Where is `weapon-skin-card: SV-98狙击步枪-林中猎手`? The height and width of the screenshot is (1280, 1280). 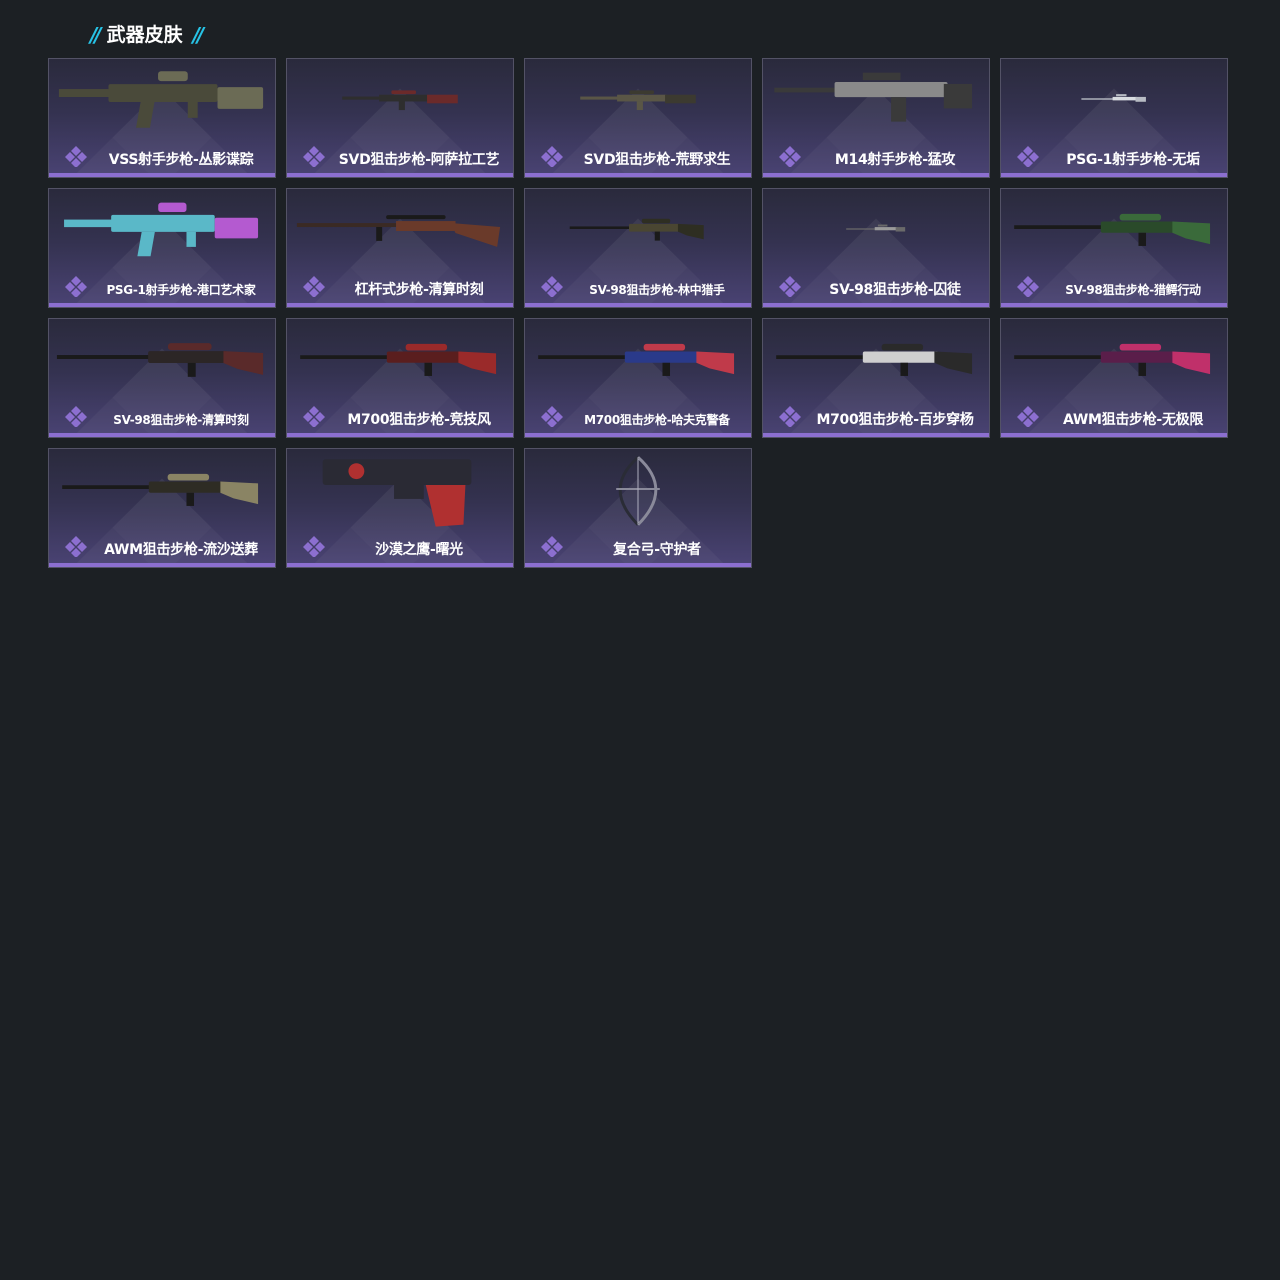
weapon-skin-card: SV-98狙击步枪-林中猎手 is located at coordinates (638, 248).